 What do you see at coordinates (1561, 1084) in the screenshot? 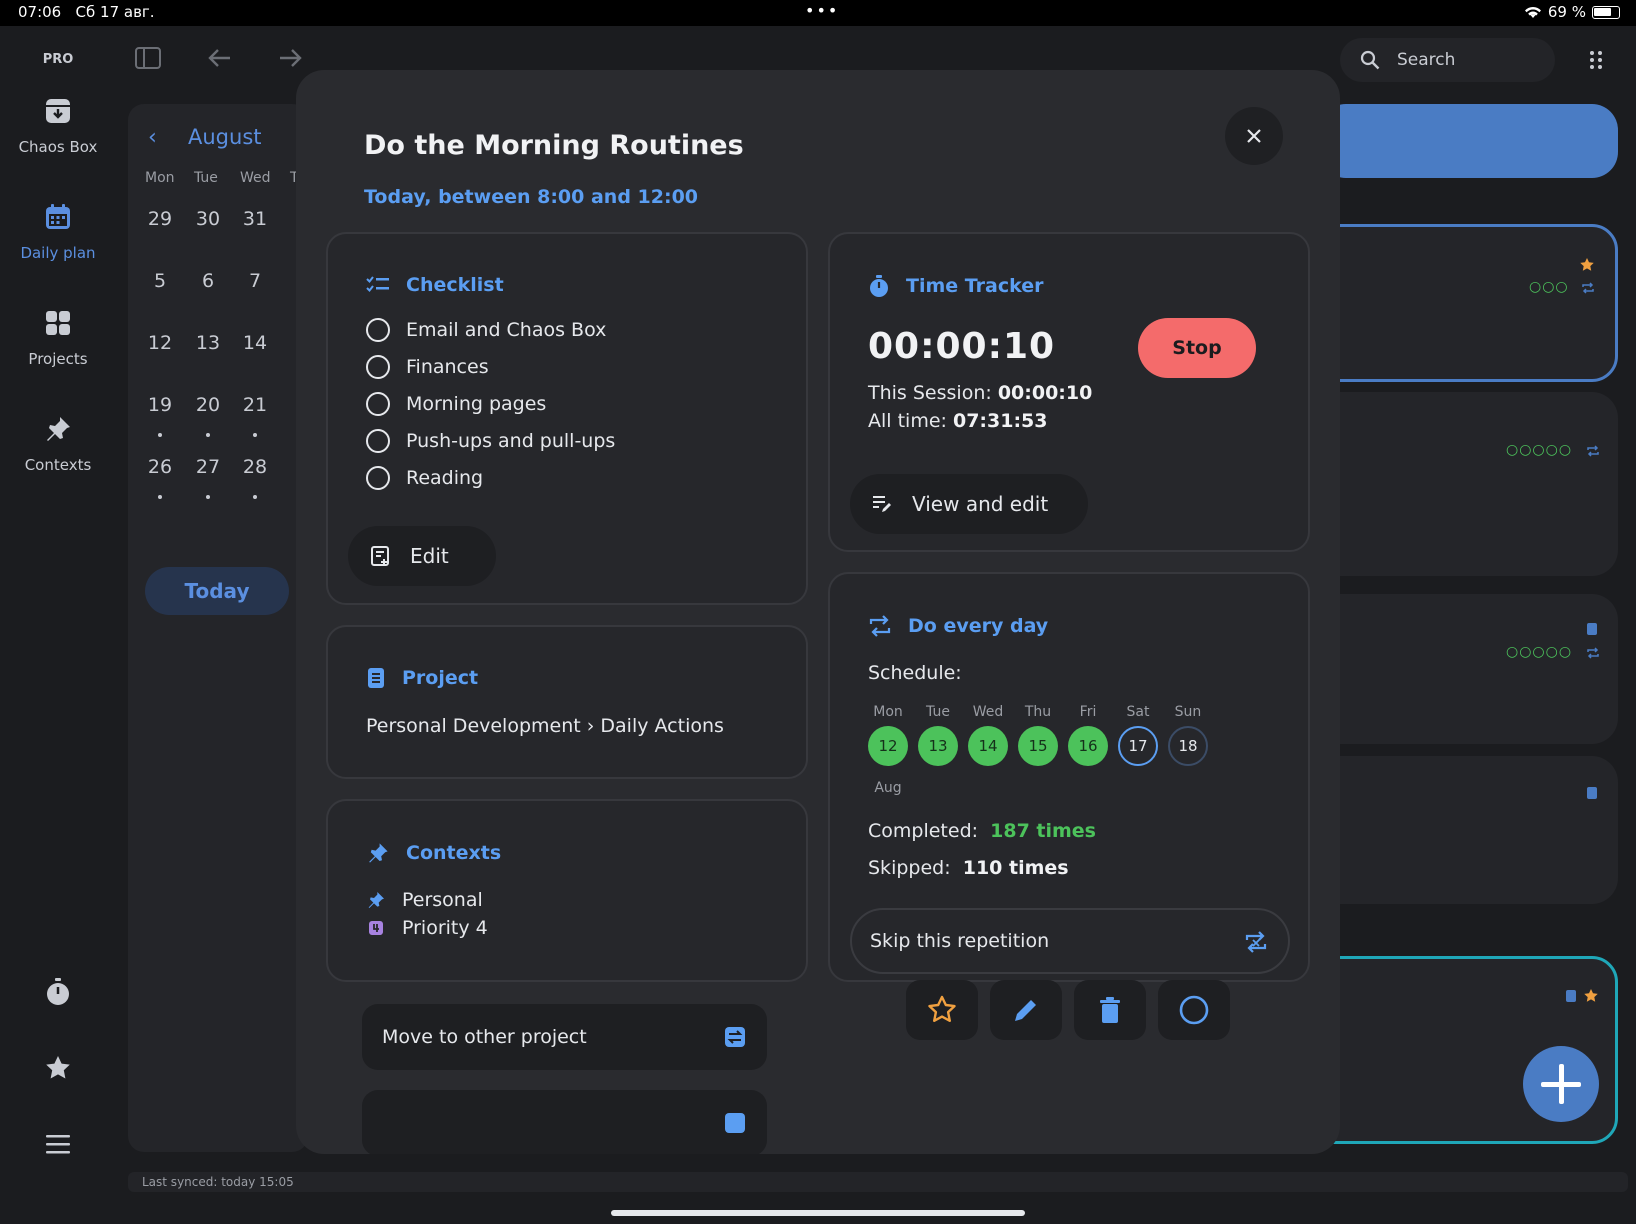
I see `add-task-button` at bounding box center [1561, 1084].